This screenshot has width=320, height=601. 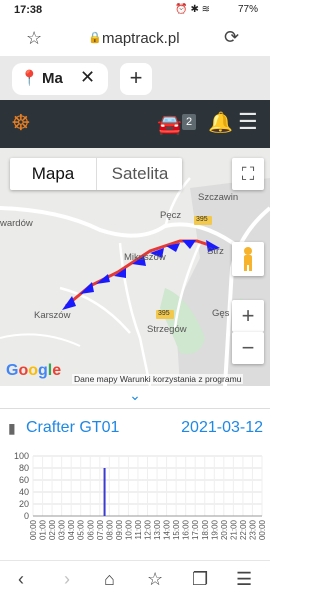 What do you see at coordinates (248, 174) in the screenshot?
I see `fullscreen-icon: ⛶` at bounding box center [248, 174].